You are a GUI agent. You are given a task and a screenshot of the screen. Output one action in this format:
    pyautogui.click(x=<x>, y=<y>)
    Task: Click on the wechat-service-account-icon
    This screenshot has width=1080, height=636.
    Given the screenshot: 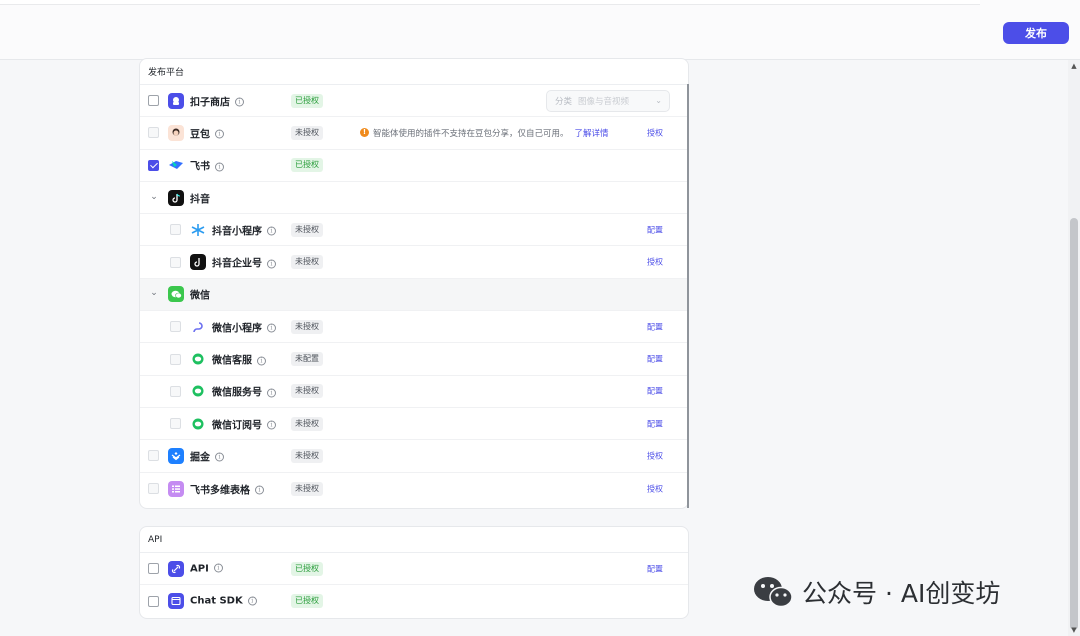 What is the action you would take?
    pyautogui.click(x=198, y=391)
    